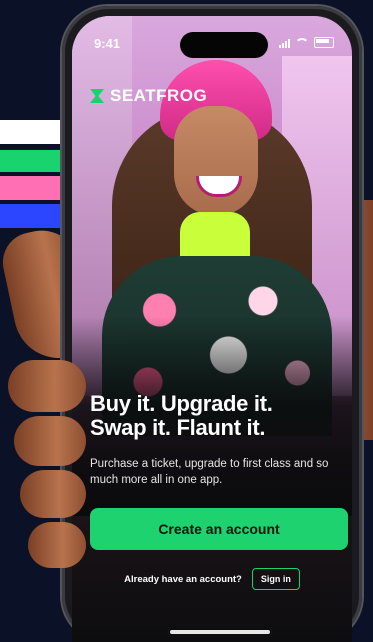 The width and height of the screenshot is (373, 642). Describe the element at coordinates (35, 188) in the screenshot. I see `brand-stripe-pink` at that location.